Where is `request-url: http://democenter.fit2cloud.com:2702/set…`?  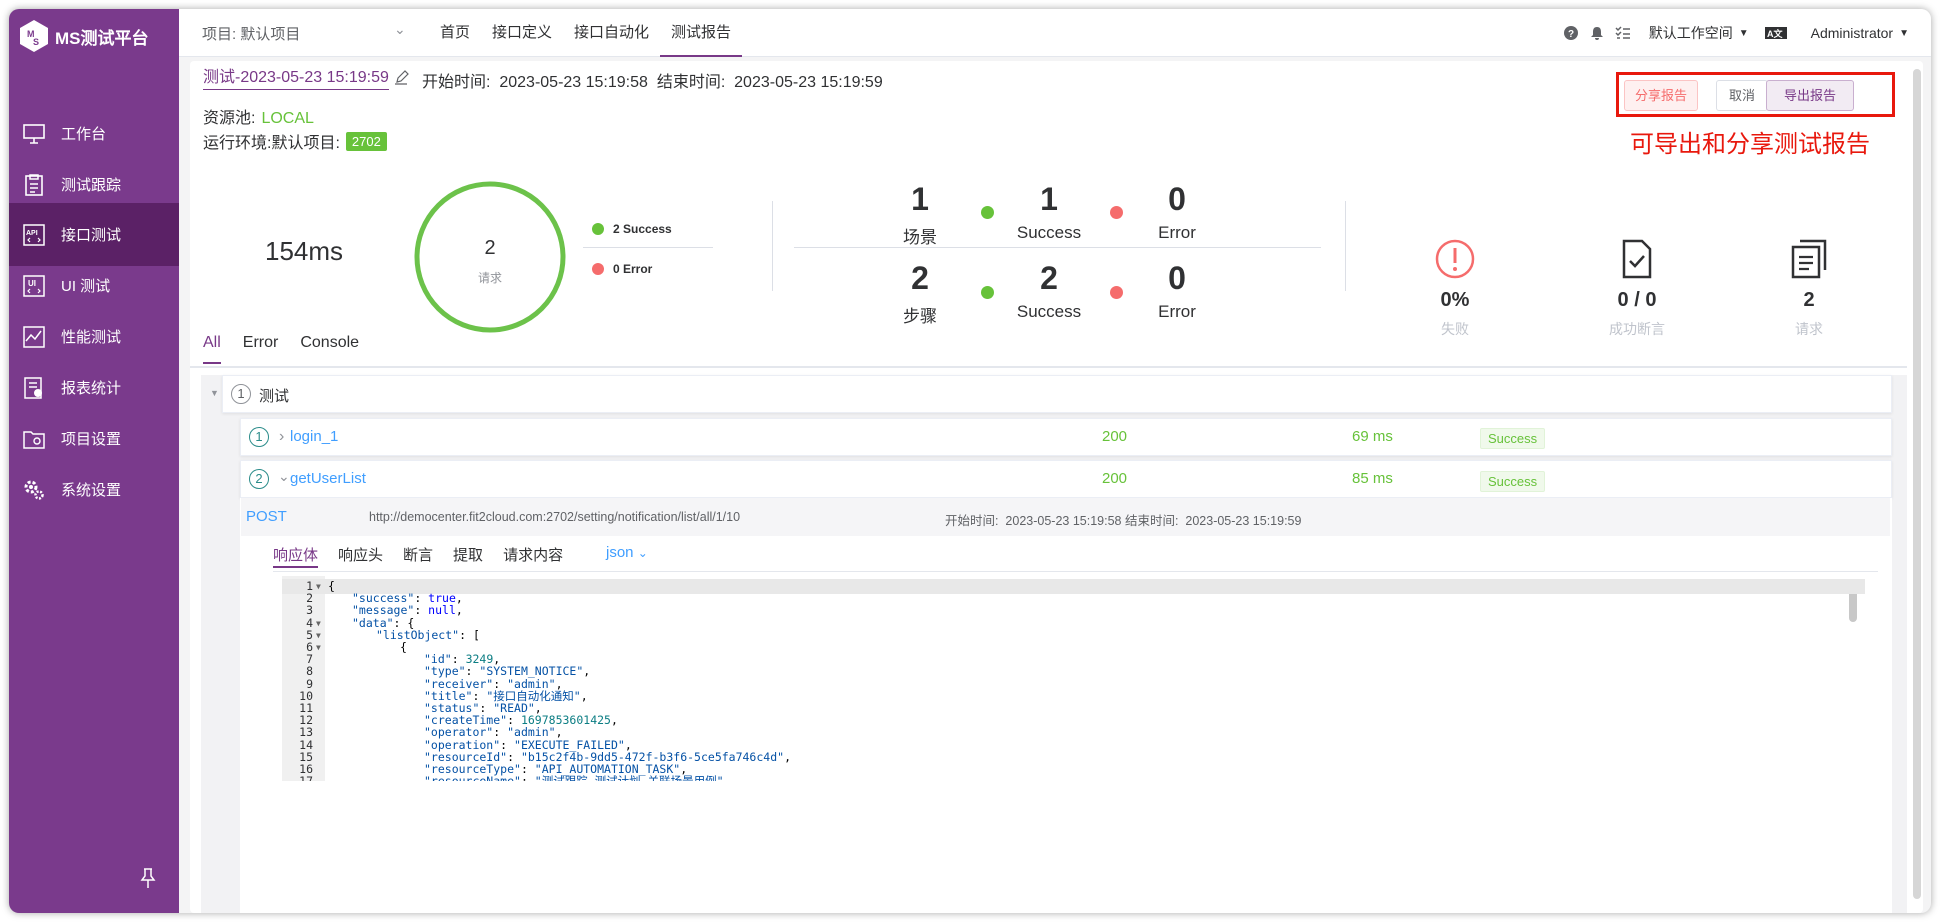
request-url: http://democenter.fit2cloud.com:2702/set… is located at coordinates (555, 517).